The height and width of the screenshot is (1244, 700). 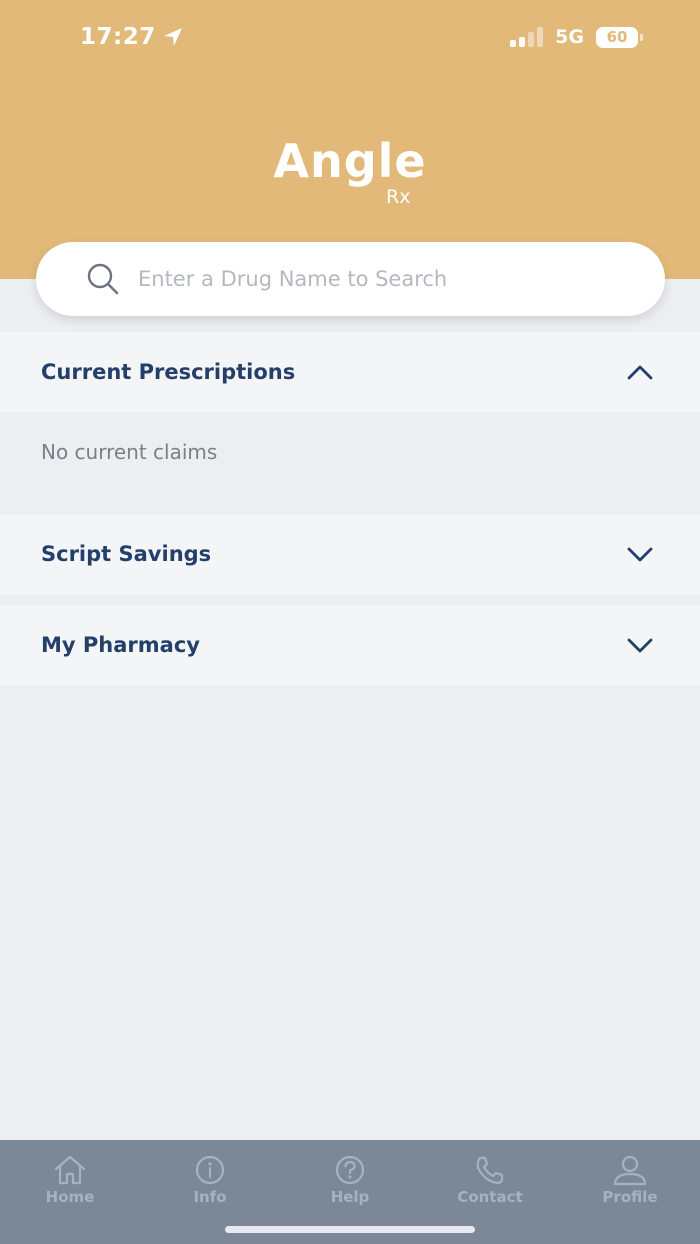 What do you see at coordinates (126, 554) in the screenshot?
I see `section-title: Script Savings` at bounding box center [126, 554].